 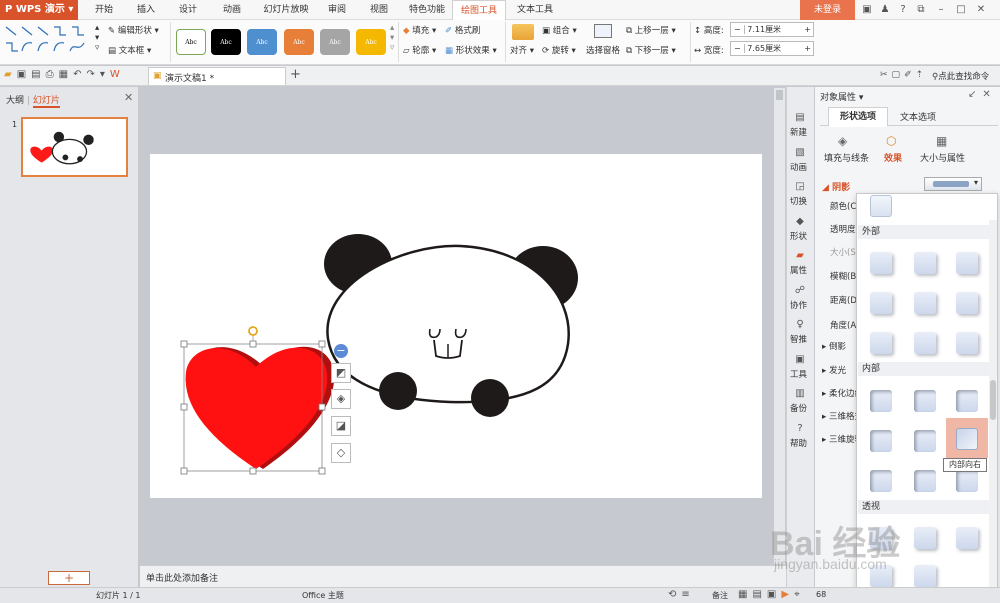 What do you see at coordinates (774, 594) in the screenshot?
I see `reading-view-icon: ▣` at bounding box center [774, 594].